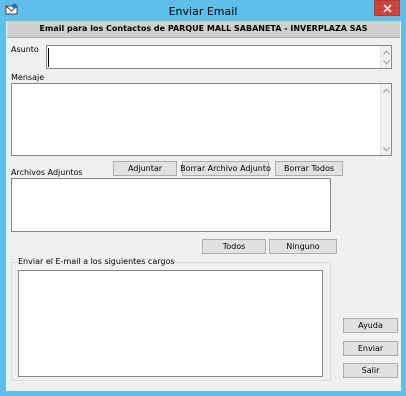 This screenshot has height=396, width=406. I want to click on adjuntos-label: Archivos Adjuntos, so click(47, 172).